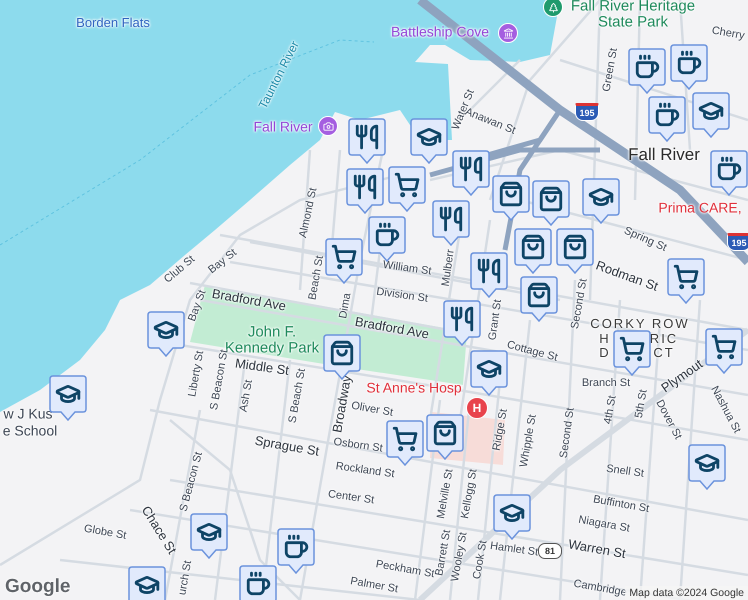  Describe the element at coordinates (28, 414) in the screenshot. I see `school-label: w J Kus` at that location.